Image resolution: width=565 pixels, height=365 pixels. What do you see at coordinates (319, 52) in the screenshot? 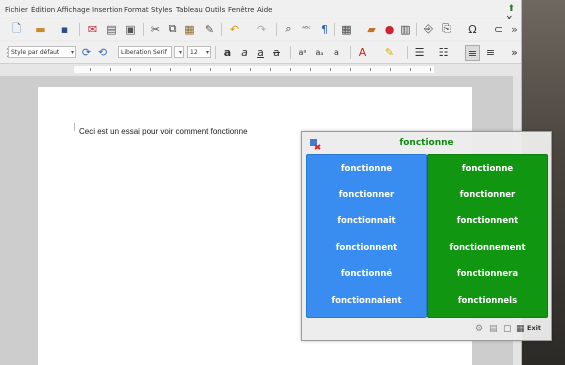
I see `subscript-icon: aₐ` at bounding box center [319, 52].